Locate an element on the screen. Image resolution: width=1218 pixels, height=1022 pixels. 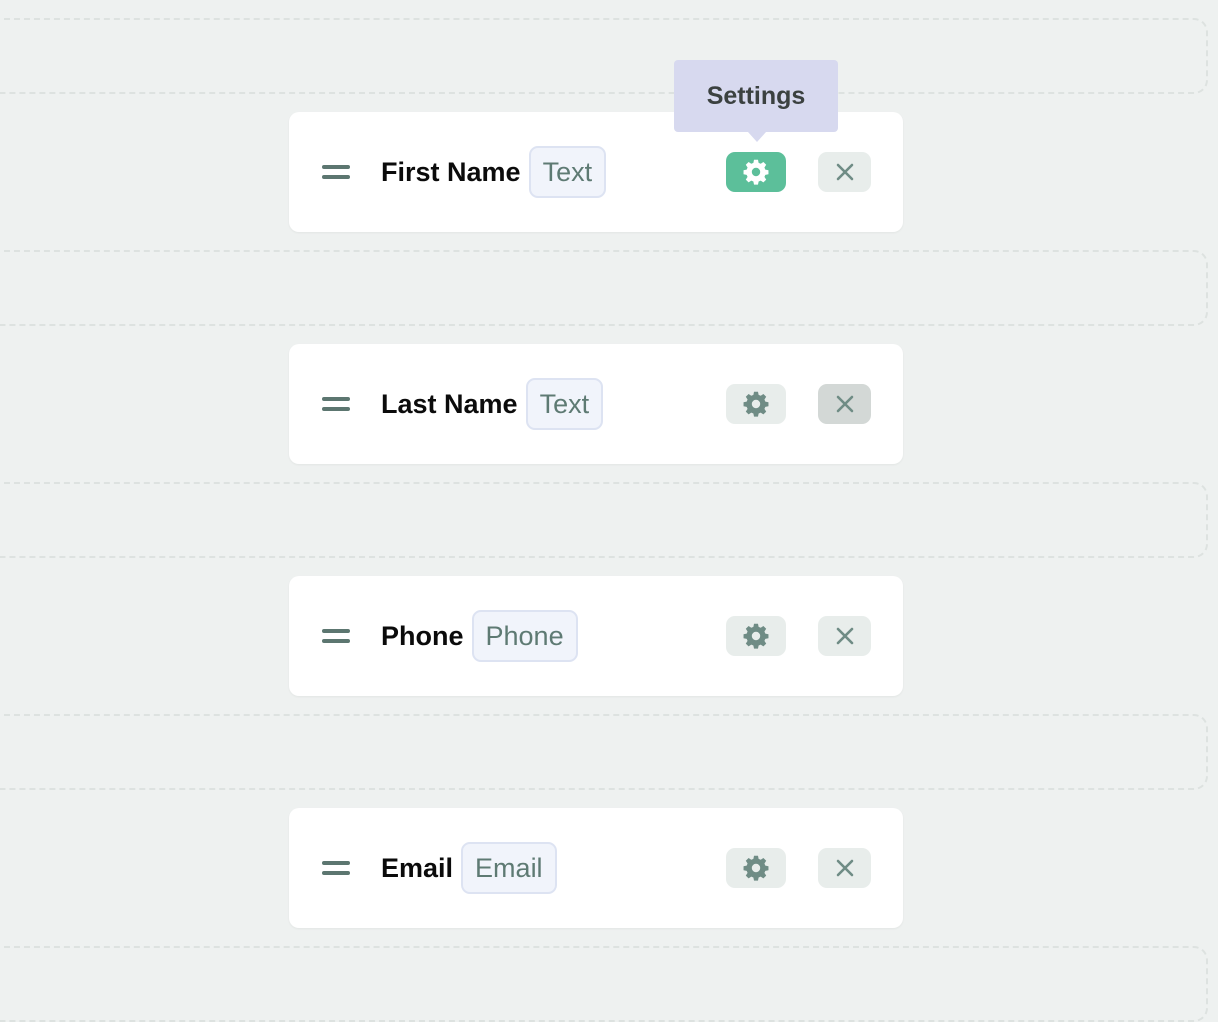
field-label-group: First Name Text is located at coordinates (494, 172).